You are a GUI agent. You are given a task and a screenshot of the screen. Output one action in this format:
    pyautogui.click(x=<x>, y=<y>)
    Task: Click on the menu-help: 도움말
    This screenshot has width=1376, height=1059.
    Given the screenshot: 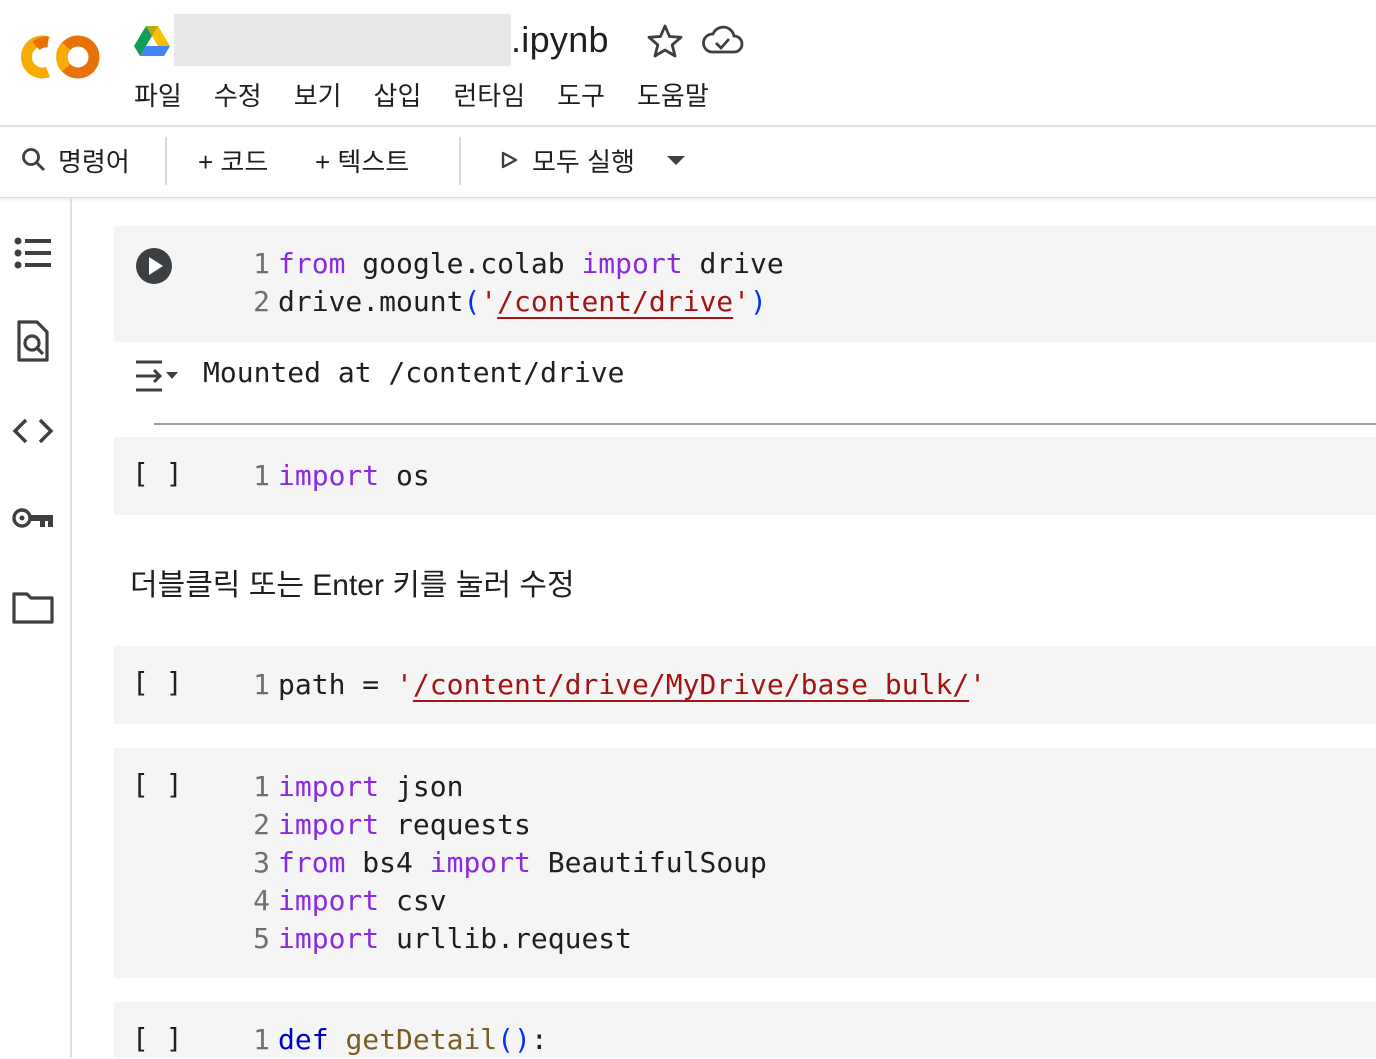 What is the action you would take?
    pyautogui.click(x=673, y=94)
    